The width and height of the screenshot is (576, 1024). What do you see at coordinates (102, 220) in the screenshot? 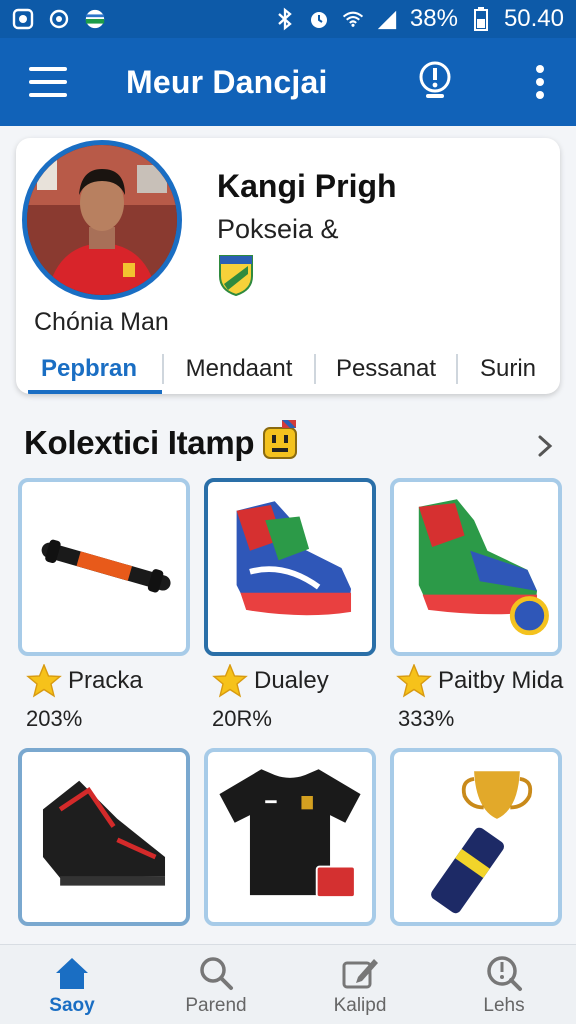
I see `avatar` at bounding box center [102, 220].